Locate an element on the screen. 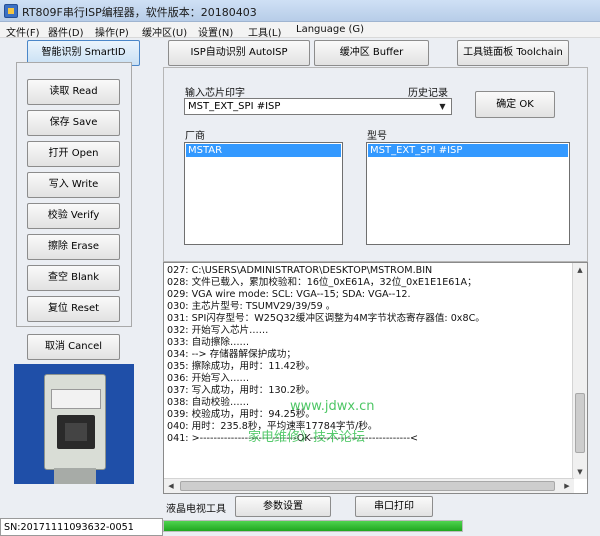 This screenshot has height=536, width=600. chevron-down-icon: ▼ is located at coordinates (442, 107).